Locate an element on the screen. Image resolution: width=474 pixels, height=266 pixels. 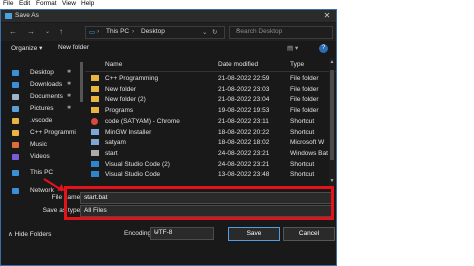
sidebar-item-label: Desktop is located at coordinates (42, 72).